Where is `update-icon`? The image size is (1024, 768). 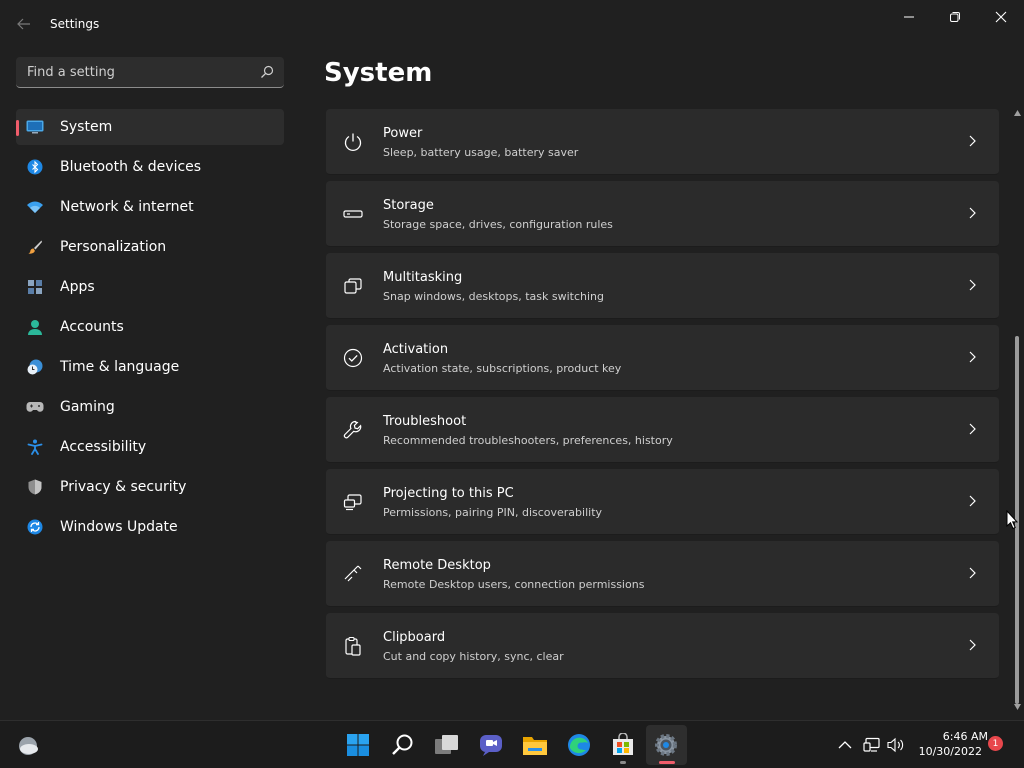 update-icon is located at coordinates (35, 527).